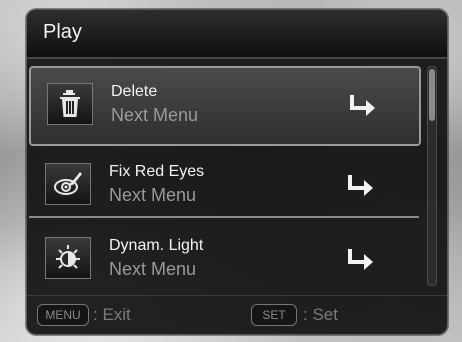 This screenshot has width=462, height=342. Describe the element at coordinates (224, 217) in the screenshot. I see `divider` at that location.